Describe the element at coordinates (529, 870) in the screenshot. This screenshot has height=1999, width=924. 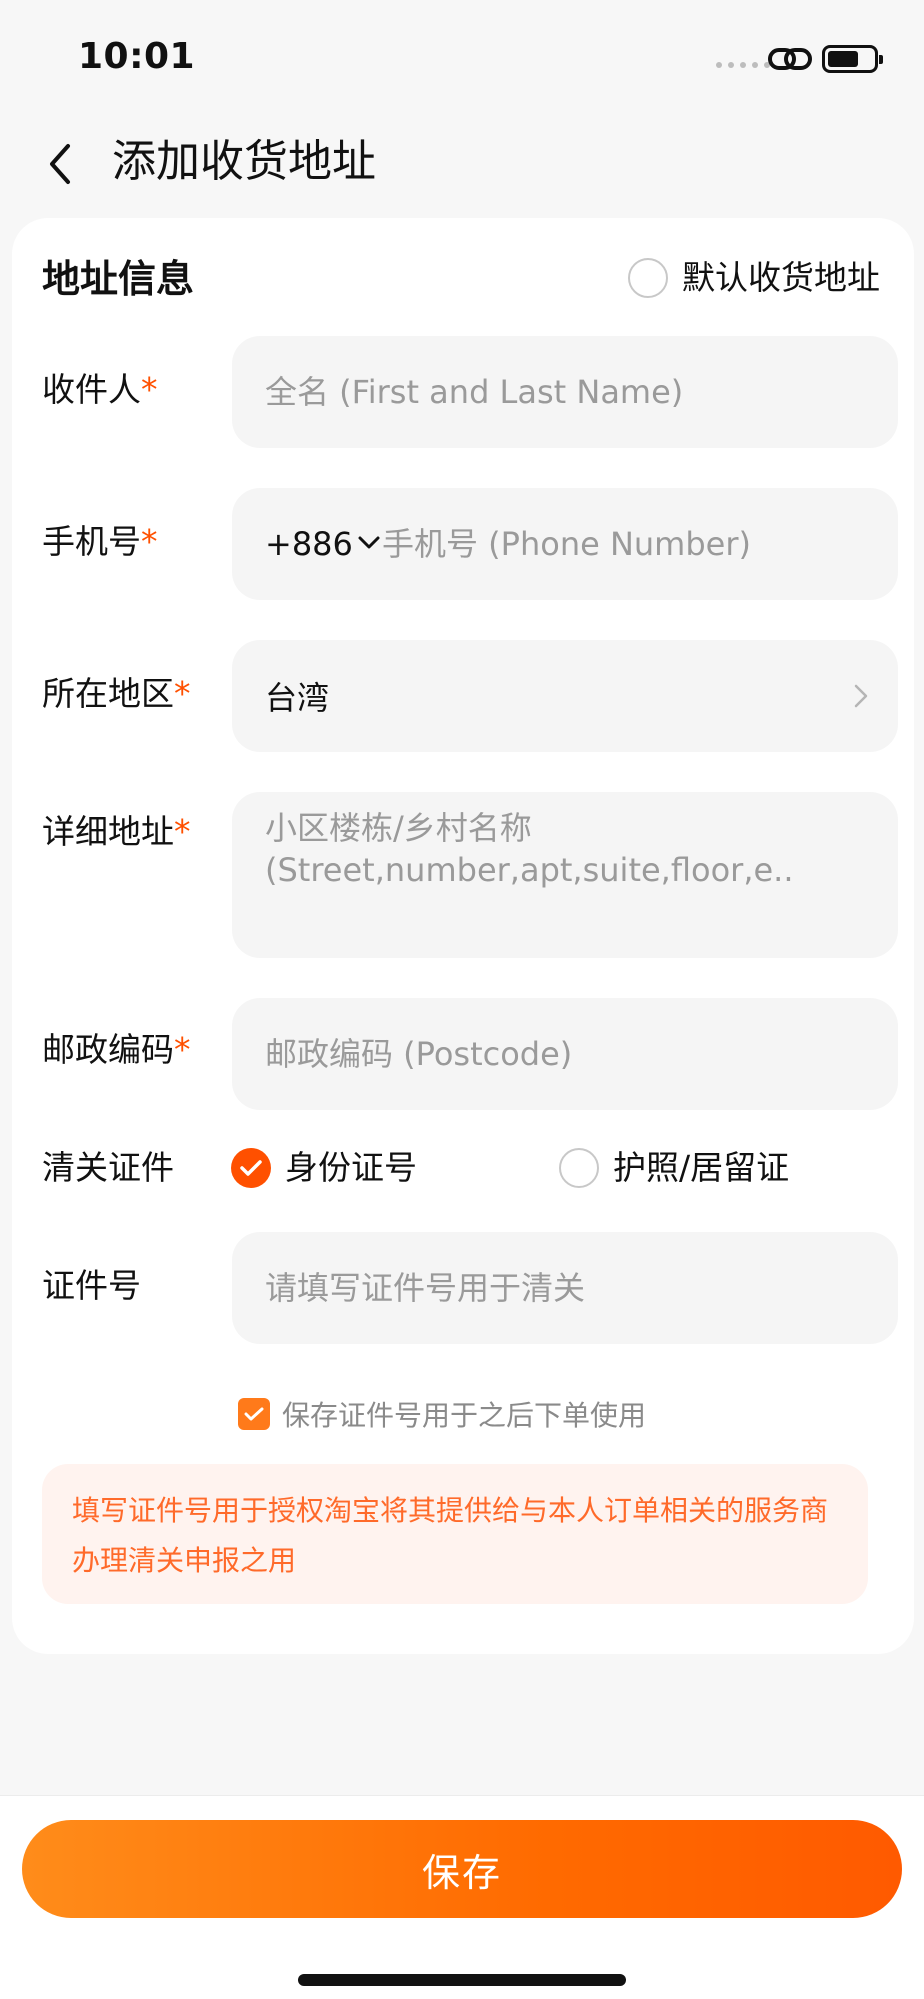
I see `address-placeholder-line2: (Street,number,apt,suite,floor,e..` at that location.